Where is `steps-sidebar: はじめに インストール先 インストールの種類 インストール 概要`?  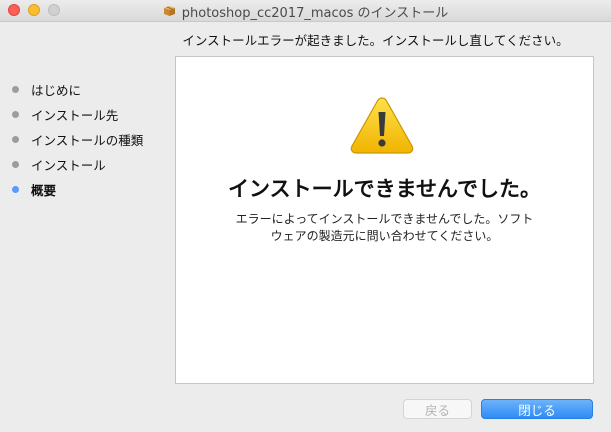 steps-sidebar: はじめに インストール先 インストールの種類 インストール 概要 is located at coordinates (90, 139).